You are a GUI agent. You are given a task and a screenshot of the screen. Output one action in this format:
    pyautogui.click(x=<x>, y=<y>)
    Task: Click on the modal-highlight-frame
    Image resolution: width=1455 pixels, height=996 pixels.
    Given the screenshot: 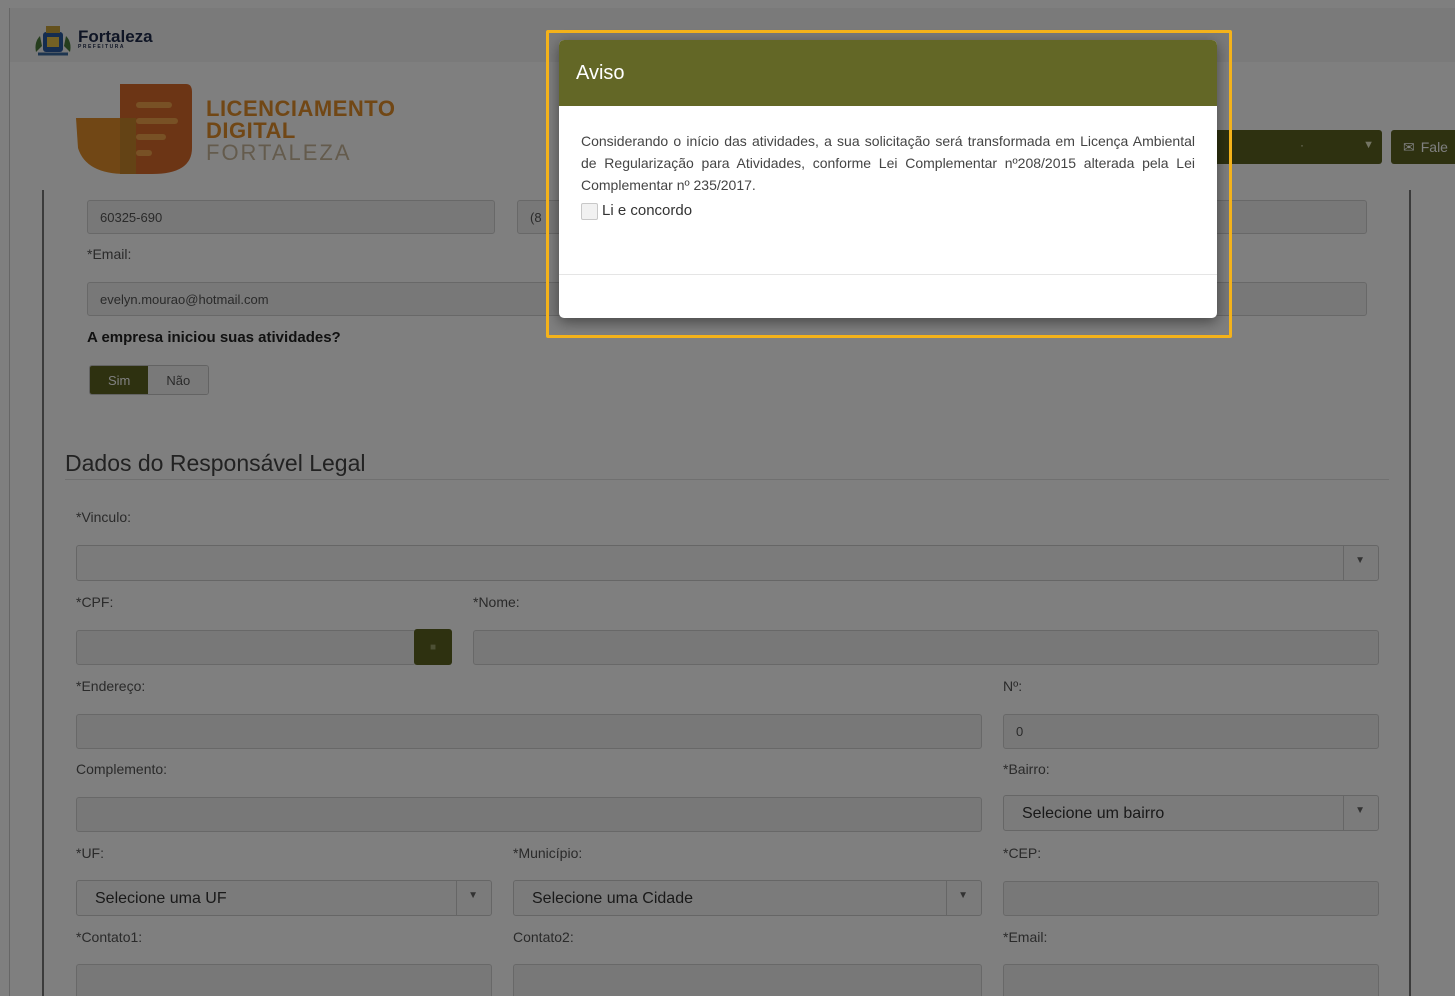 What is the action you would take?
    pyautogui.click(x=889, y=184)
    